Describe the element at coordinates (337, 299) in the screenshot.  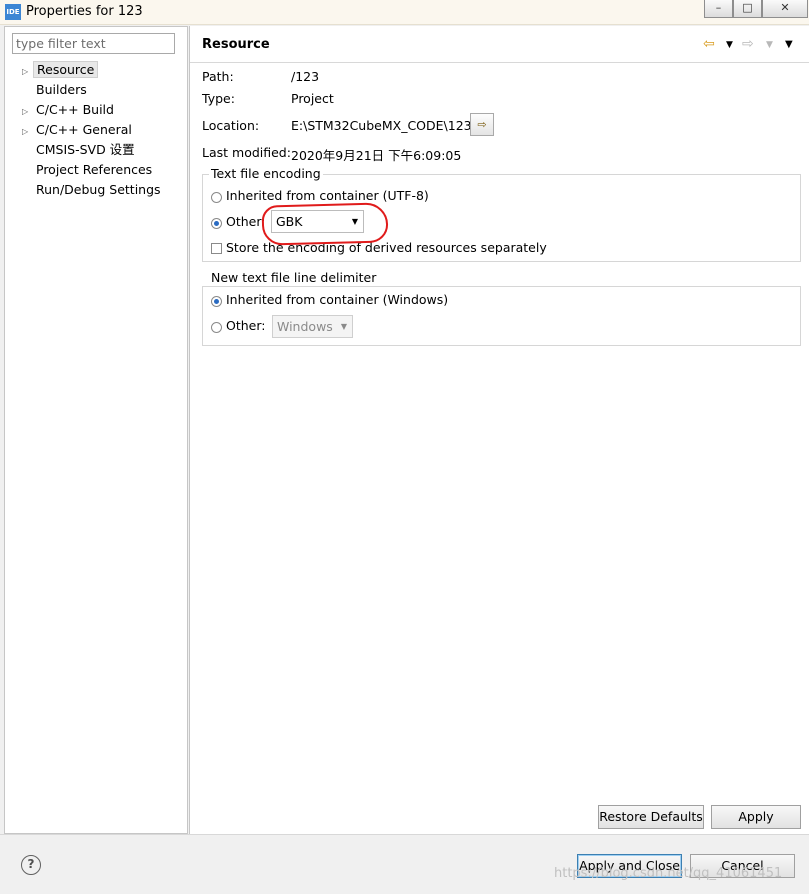
I see `inherited-delimiter-label: Inherited from container (Windows)` at that location.